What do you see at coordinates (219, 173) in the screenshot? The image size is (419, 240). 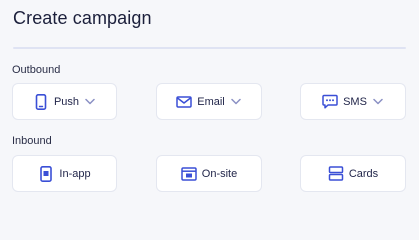 I see `channel-label-on-site: On-site` at bounding box center [219, 173].